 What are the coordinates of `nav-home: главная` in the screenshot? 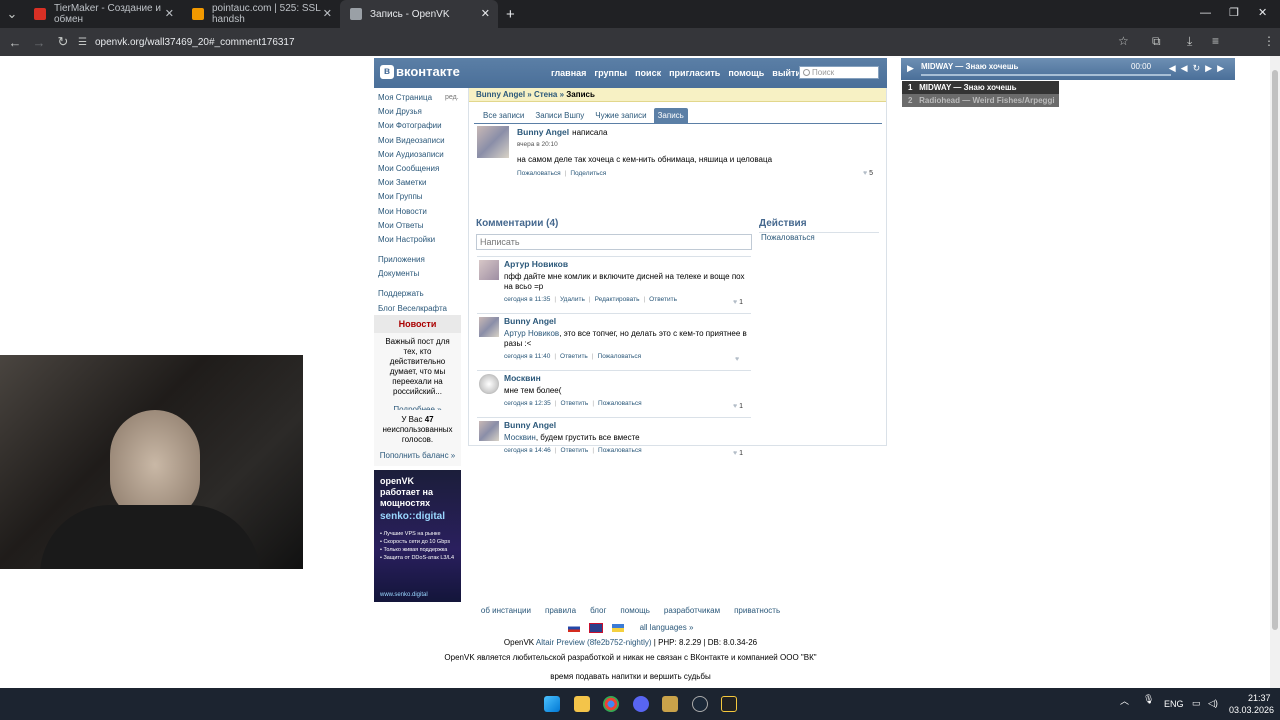 It's located at (568, 73).